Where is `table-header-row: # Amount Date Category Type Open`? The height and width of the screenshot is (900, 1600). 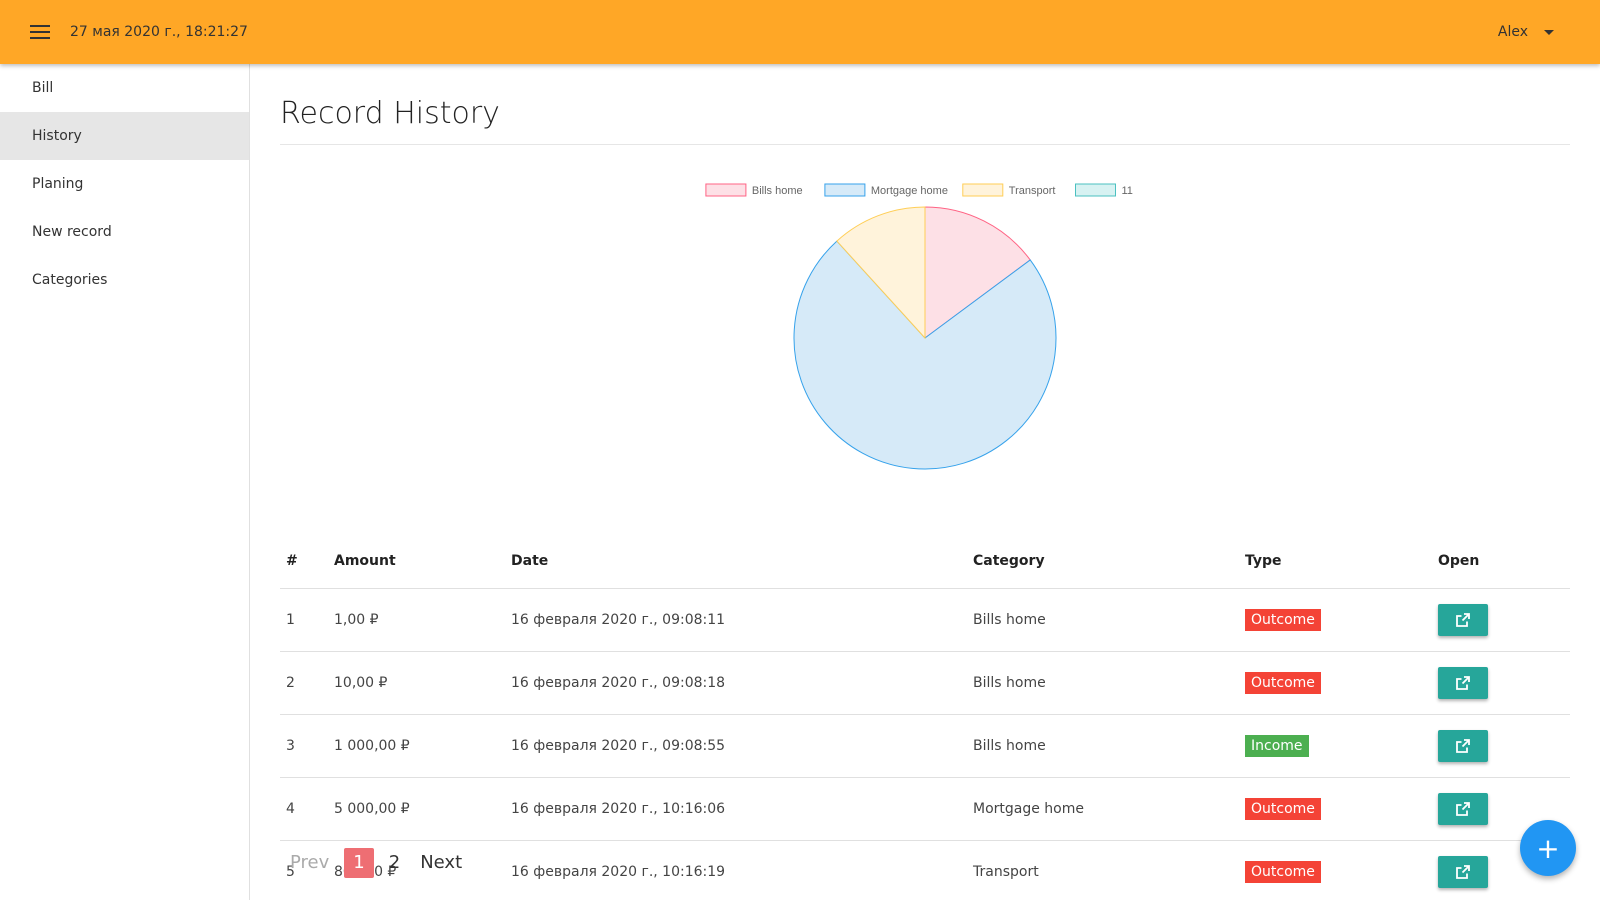
table-header-row: # Amount Date Category Type Open is located at coordinates (925, 561).